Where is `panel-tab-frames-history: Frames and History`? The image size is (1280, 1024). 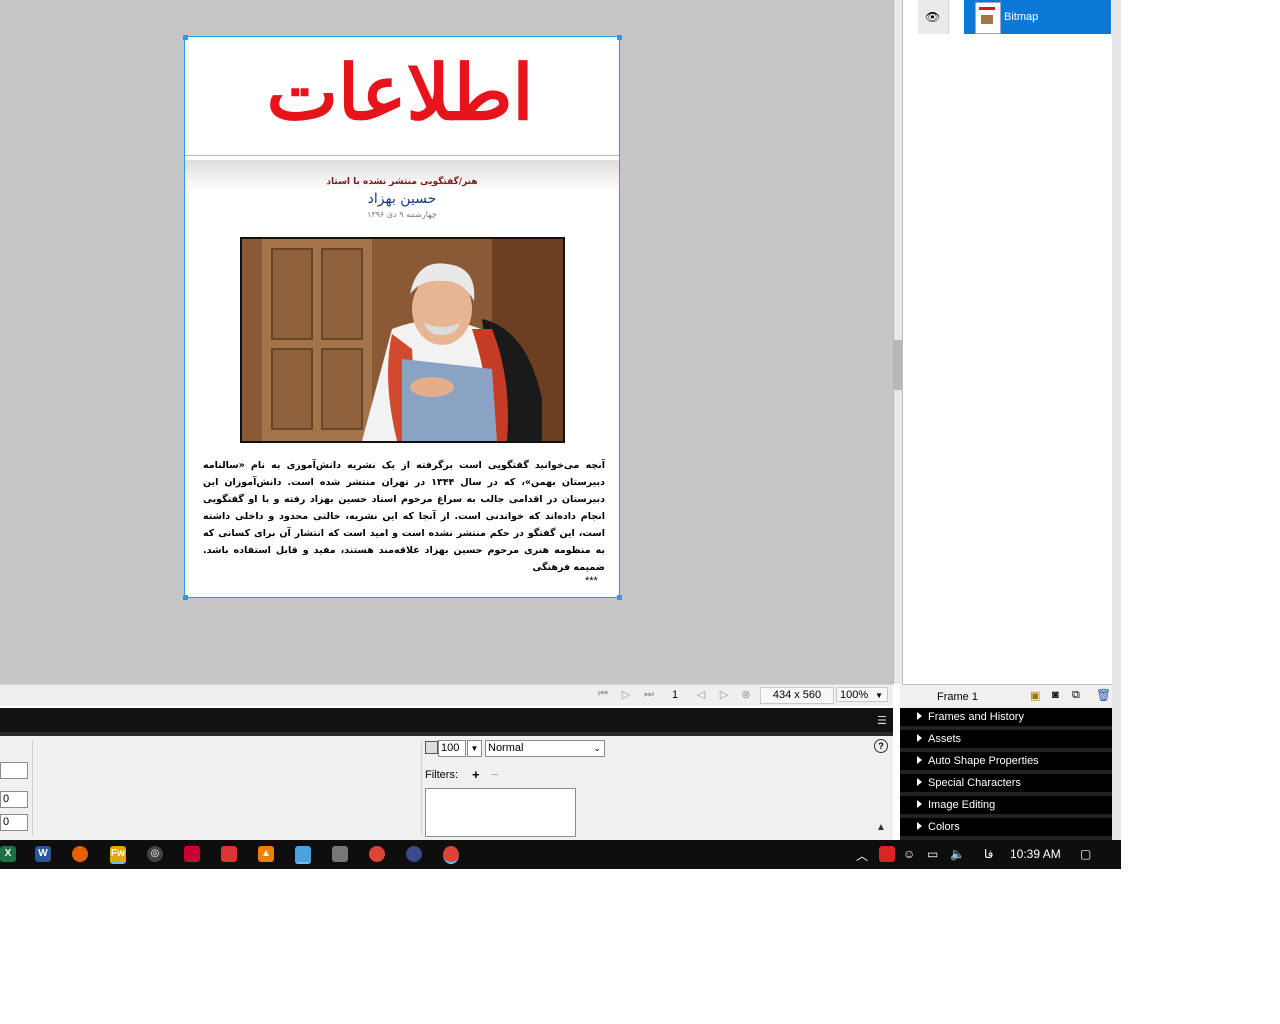
panel-tab-frames-history: Frames and History is located at coordinates (1010, 719).